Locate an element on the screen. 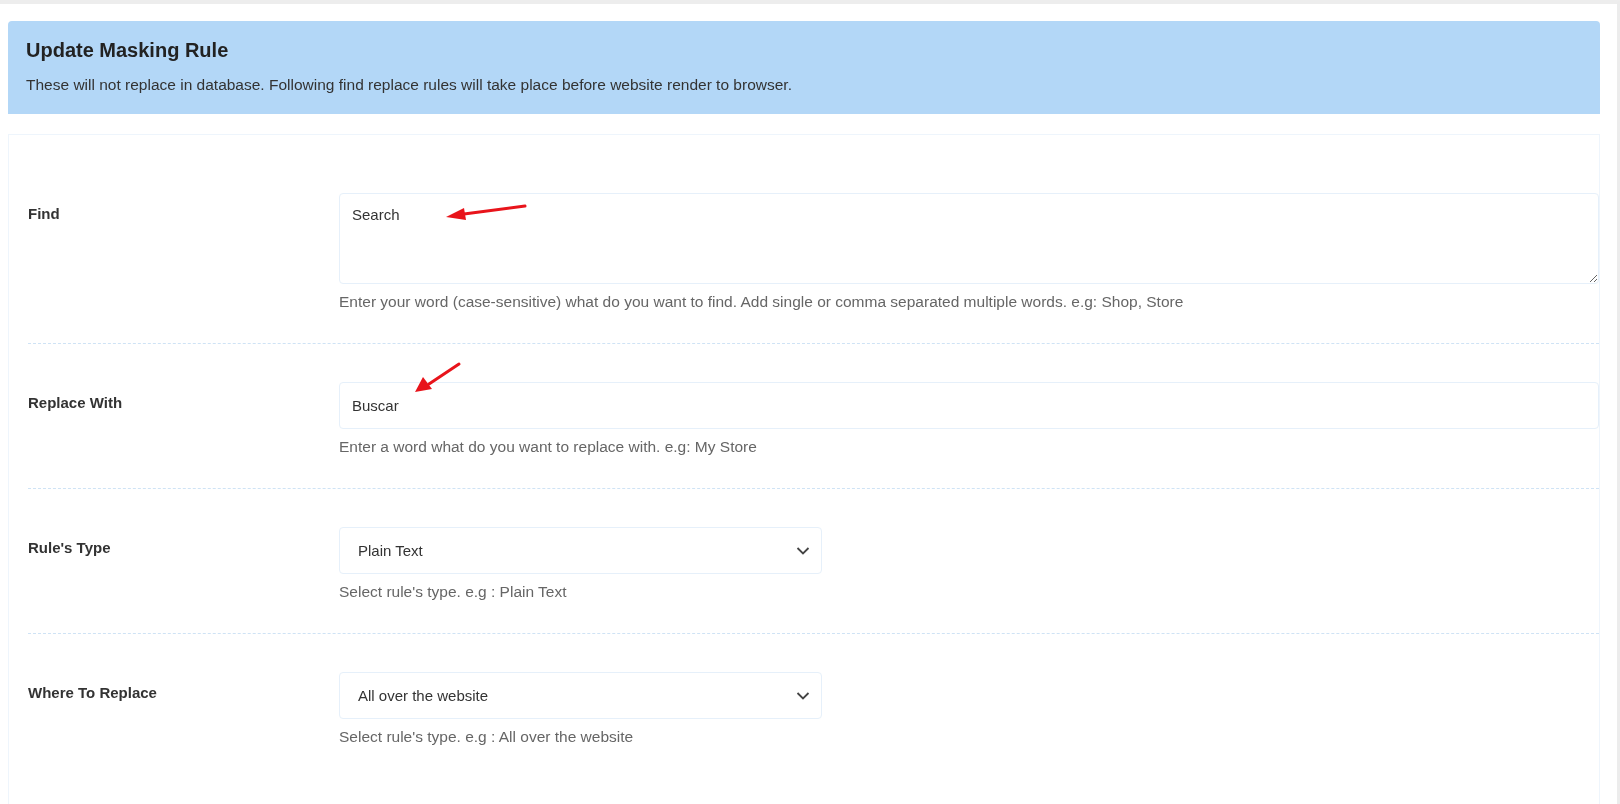 This screenshot has height=804, width=1620. field-label: Replace With is located at coordinates (75, 403).